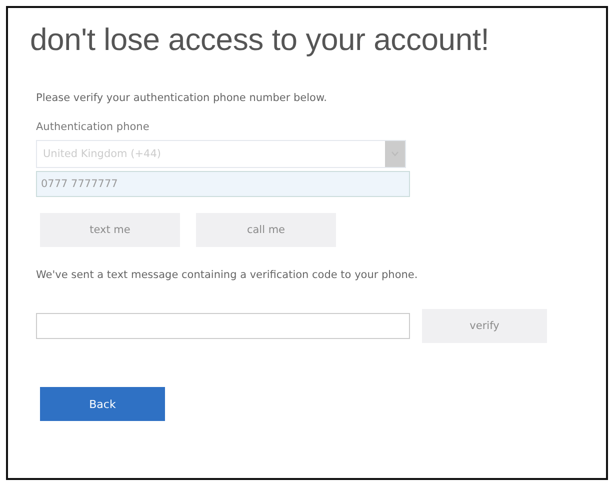 This screenshot has height=488, width=614. What do you see at coordinates (260, 40) in the screenshot?
I see `page-title: don't lose access to your account!` at bounding box center [260, 40].